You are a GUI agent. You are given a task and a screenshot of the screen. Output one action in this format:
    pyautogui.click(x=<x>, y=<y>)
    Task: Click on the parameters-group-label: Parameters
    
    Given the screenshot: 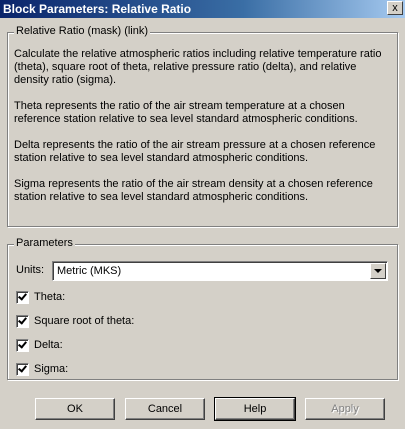 What is the action you would take?
    pyautogui.click(x=44, y=243)
    